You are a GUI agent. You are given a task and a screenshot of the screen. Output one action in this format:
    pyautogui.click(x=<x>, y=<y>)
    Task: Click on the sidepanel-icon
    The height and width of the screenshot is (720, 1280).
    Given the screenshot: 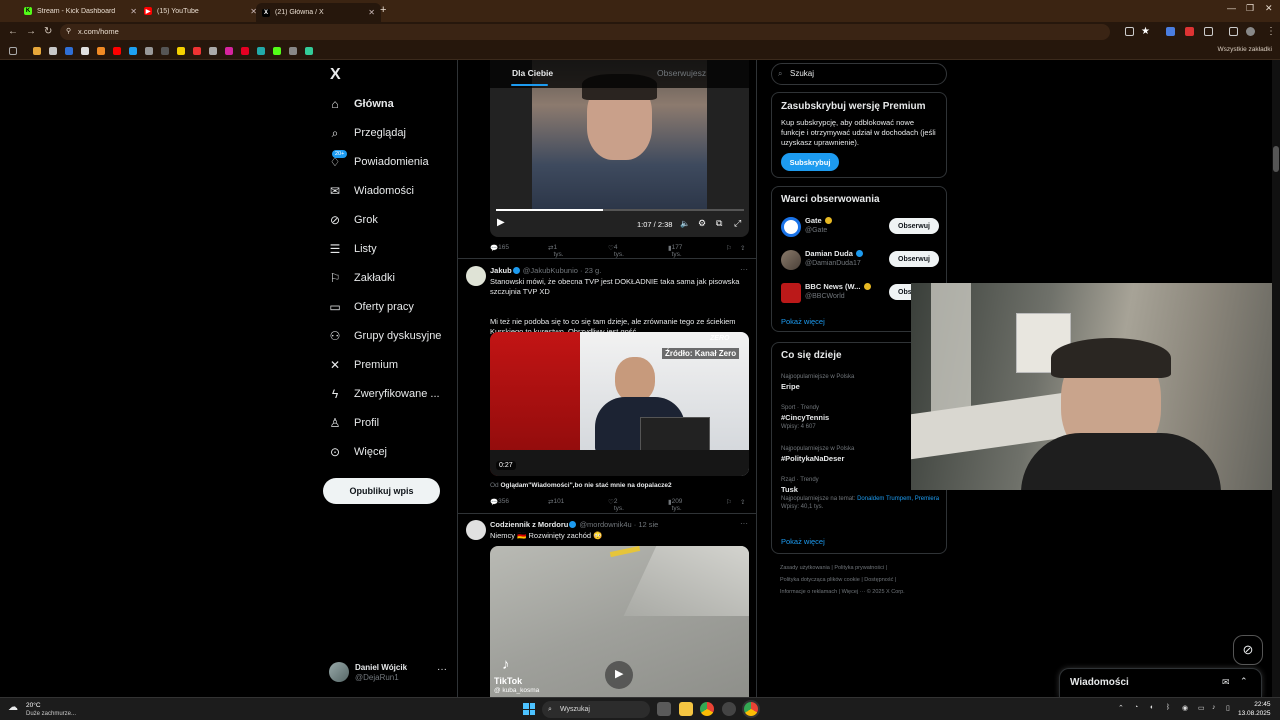 What is the action you would take?
    pyautogui.click(x=1233, y=31)
    